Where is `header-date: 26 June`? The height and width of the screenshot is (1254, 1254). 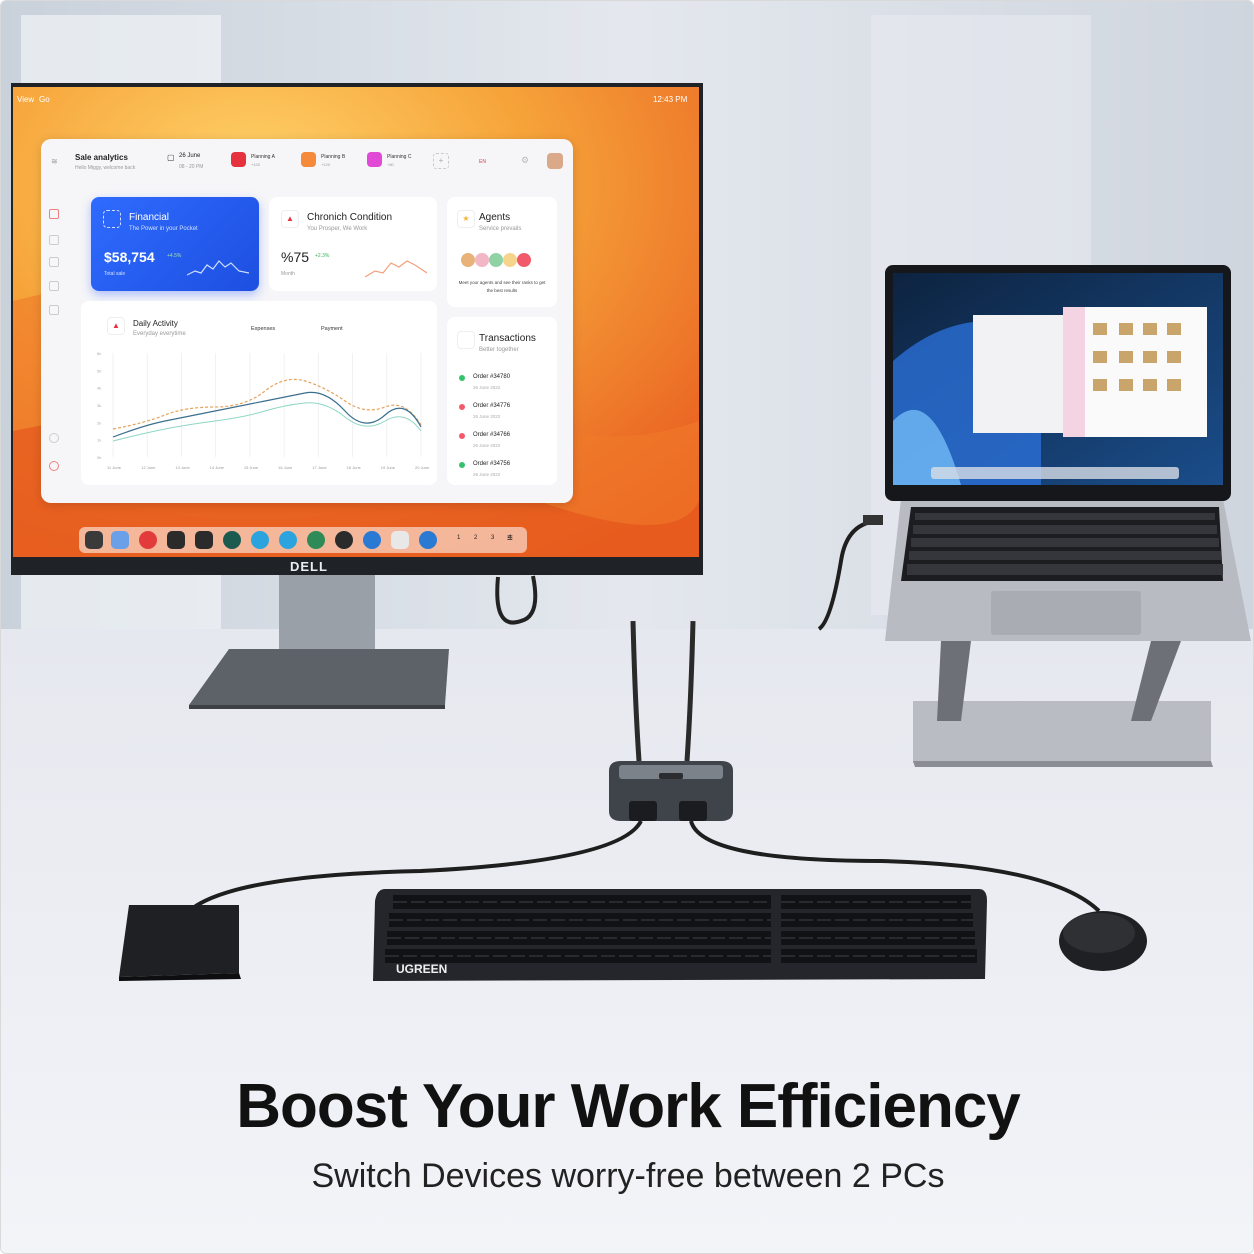
header-date: 26 June is located at coordinates (190, 156).